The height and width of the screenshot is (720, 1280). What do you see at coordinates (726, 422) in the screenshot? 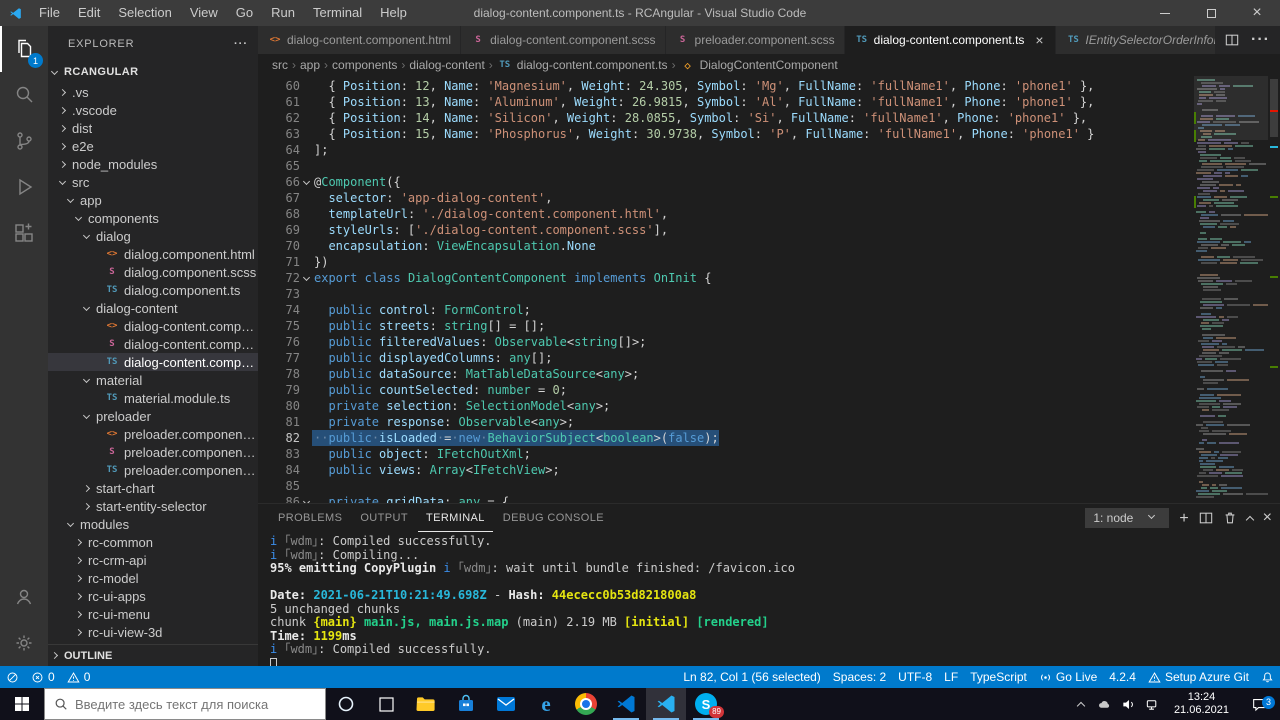
I see `code-line-81: 81 private response: Observable<any>;` at bounding box center [726, 422].